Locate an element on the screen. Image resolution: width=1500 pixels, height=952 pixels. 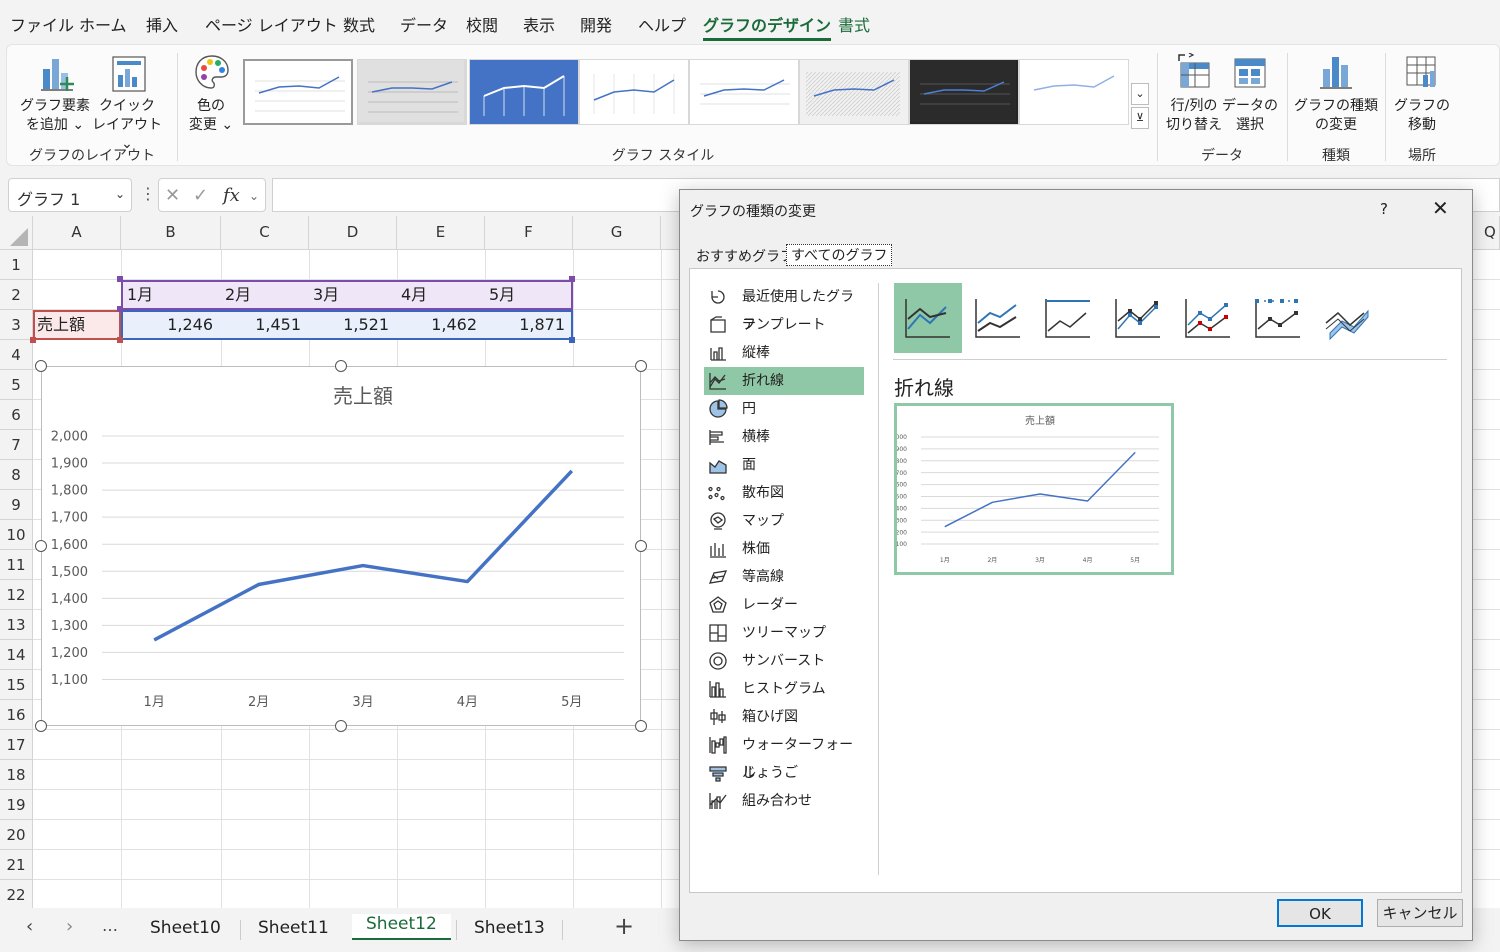
chevron-down-icon: ⌄ is located at coordinates (254, 196).